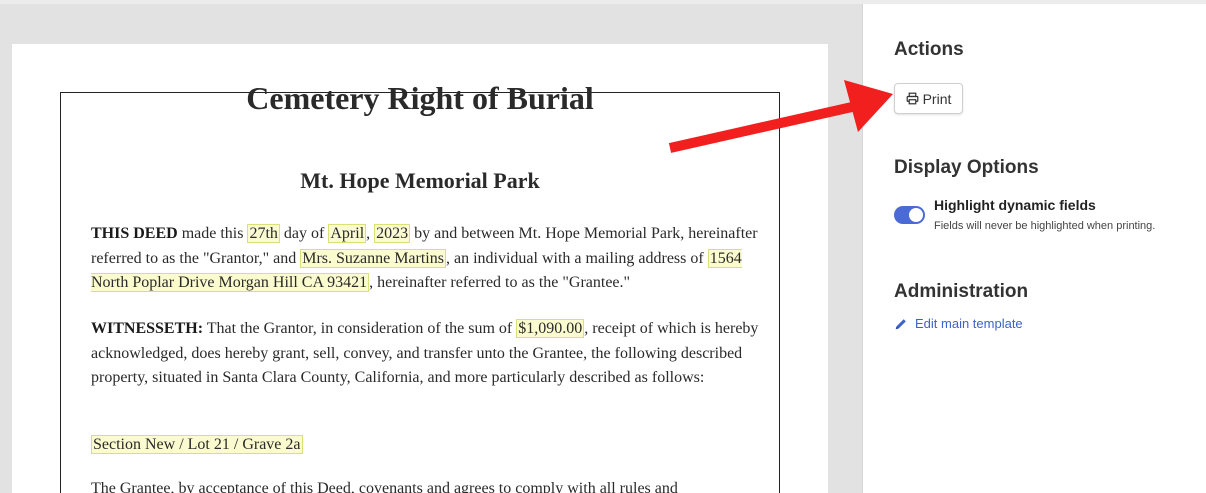 The height and width of the screenshot is (493, 1206). I want to click on field-plot: Section New / Lot 21 / Grave 2a, so click(197, 444).